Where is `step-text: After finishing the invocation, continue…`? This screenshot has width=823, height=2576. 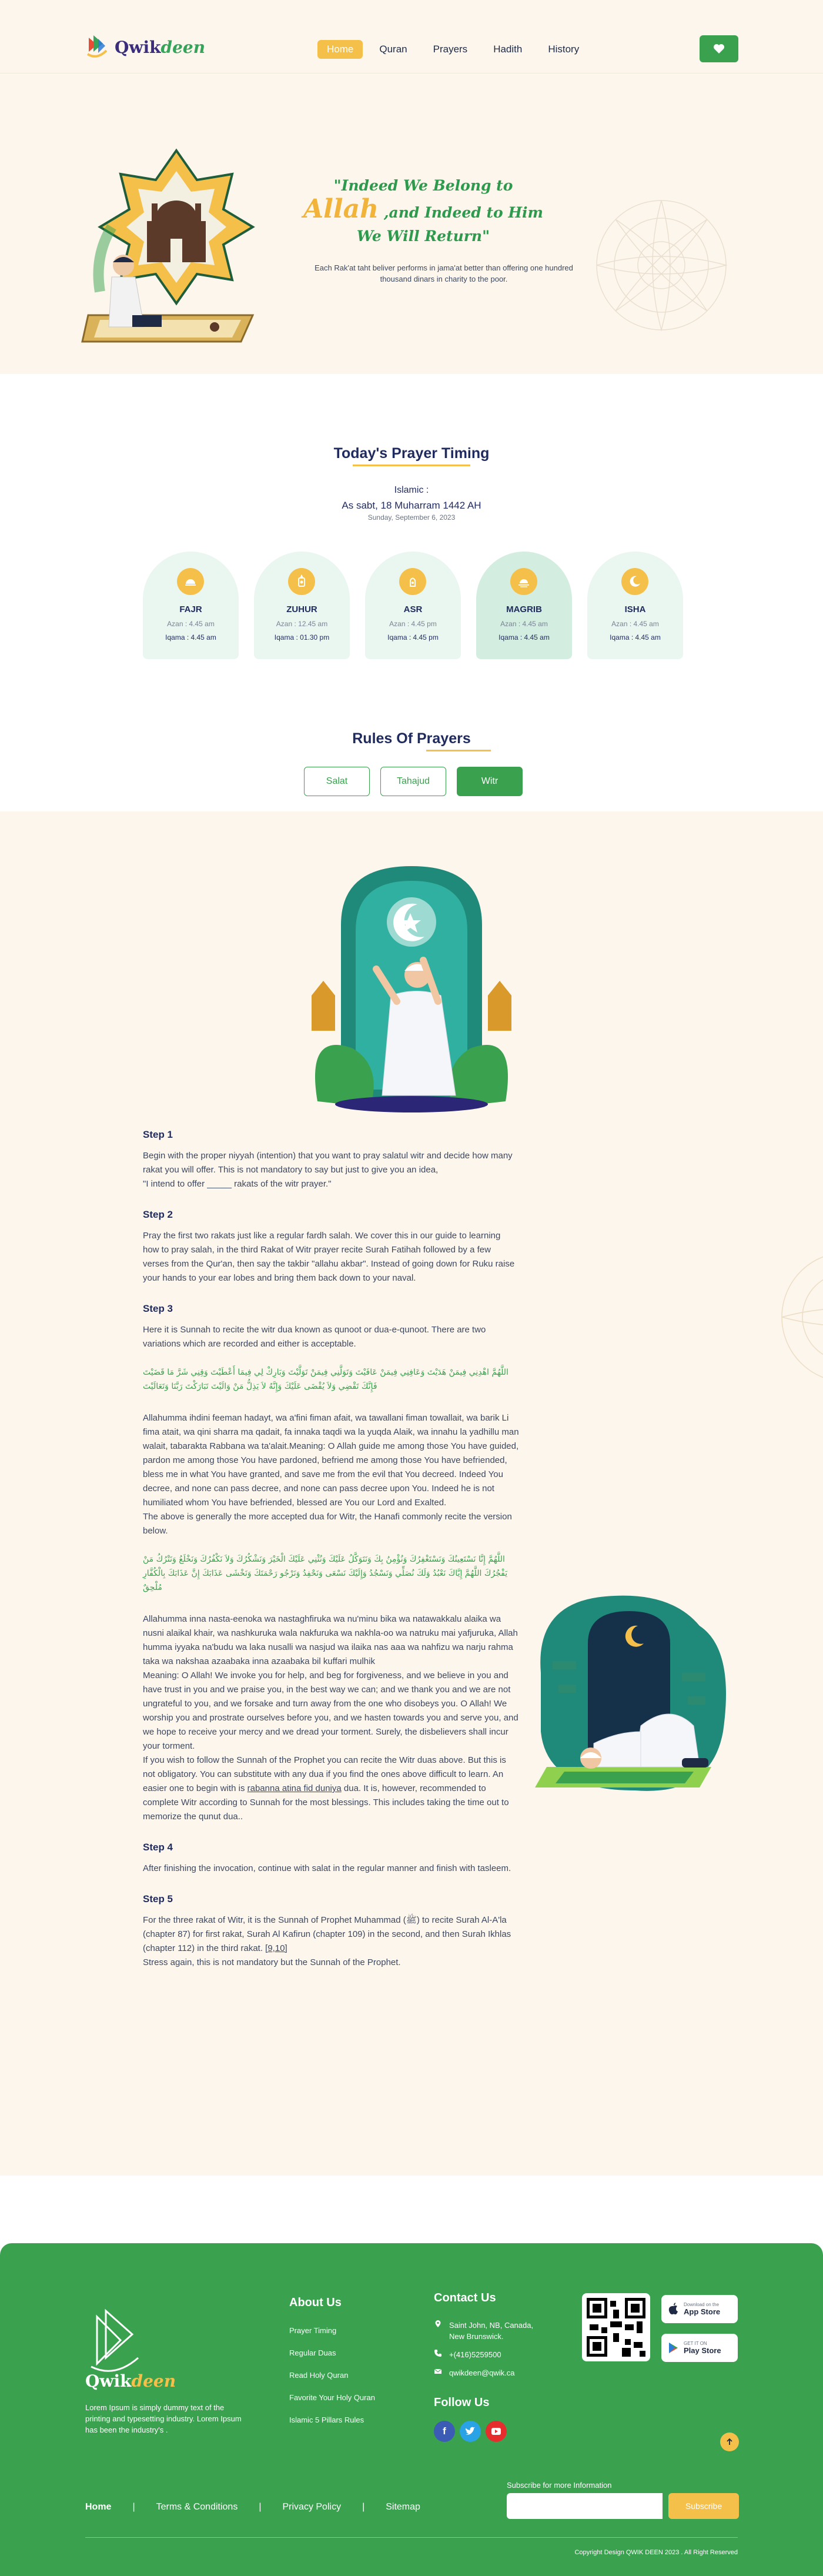
step-text: After finishing the invocation, continue… is located at coordinates (327, 1868).